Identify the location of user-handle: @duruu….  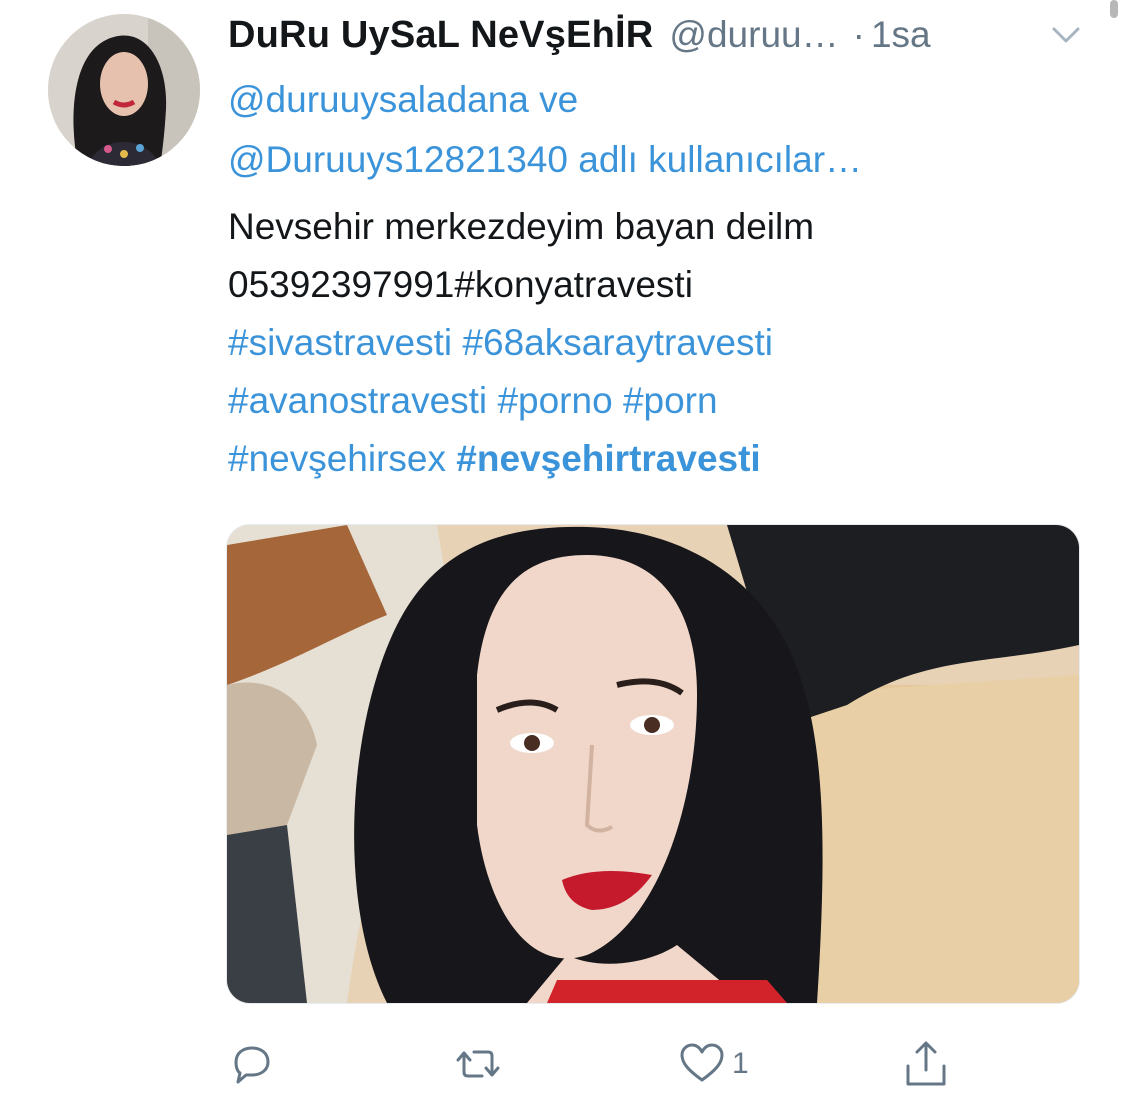
(753, 35).